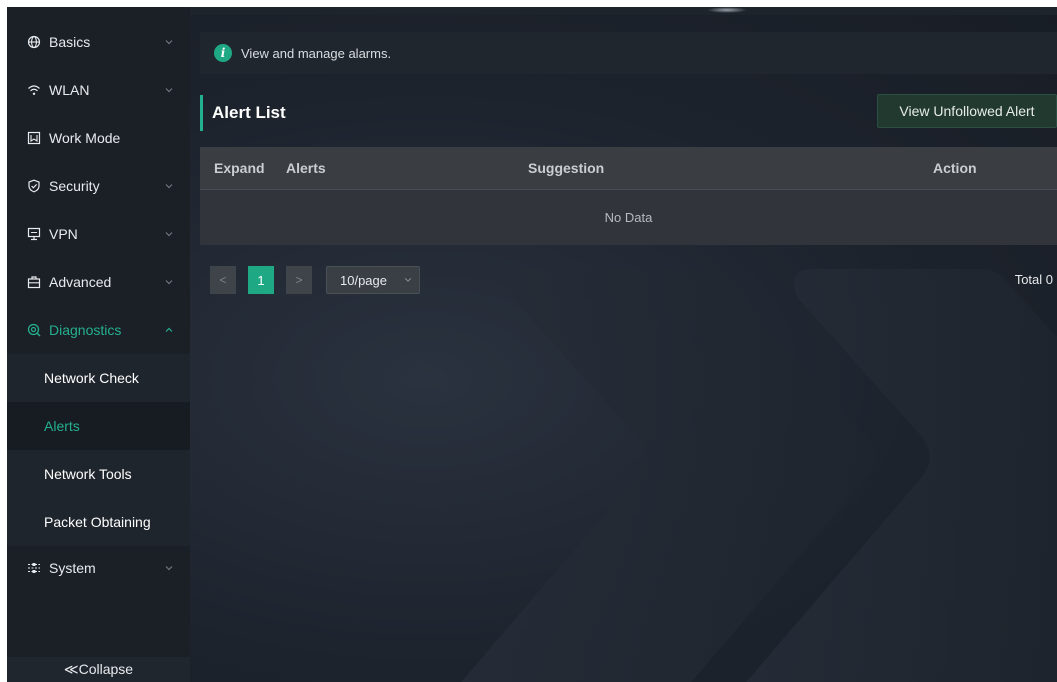 The height and width of the screenshot is (682, 1057). I want to click on column-header-alerts: Alerts, so click(306, 168).